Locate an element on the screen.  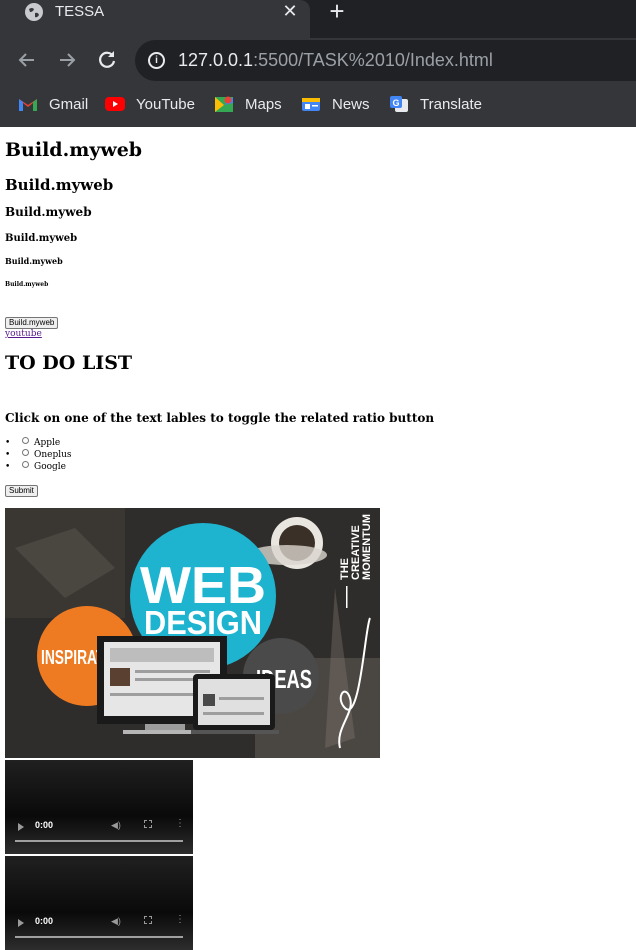
banner-design-text: DESIGN is located at coordinates (203, 622).